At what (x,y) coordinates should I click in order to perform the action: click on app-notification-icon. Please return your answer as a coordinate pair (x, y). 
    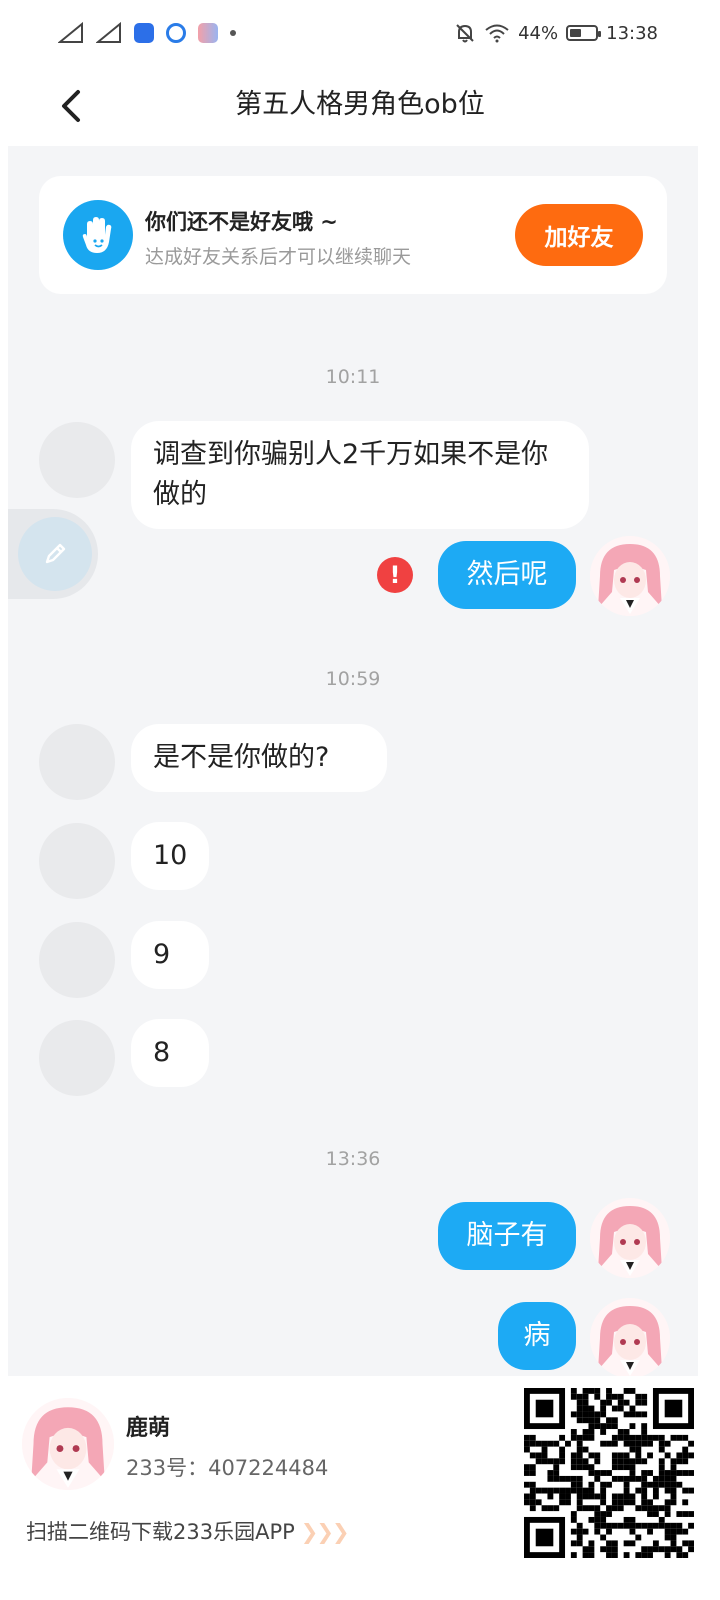
    Looking at the image, I should click on (144, 33).